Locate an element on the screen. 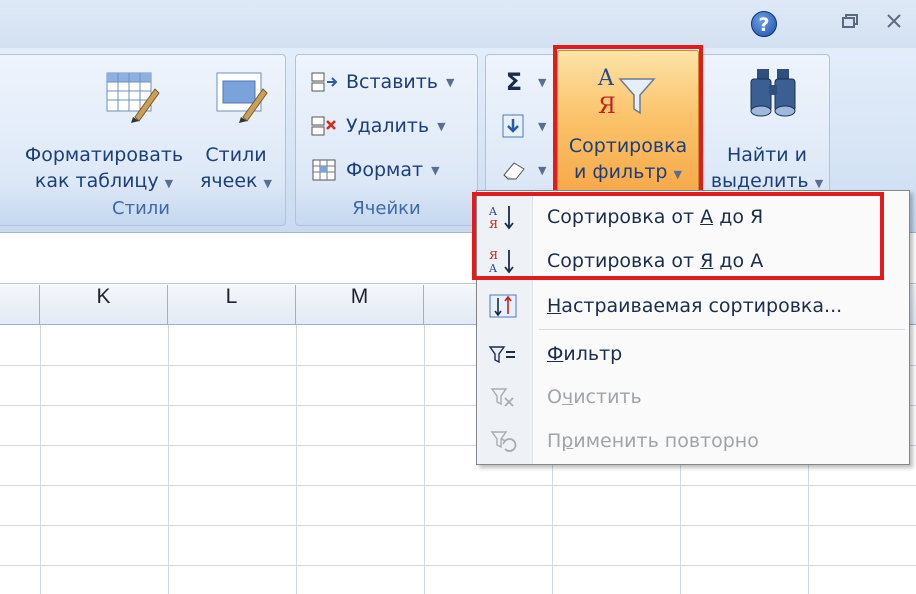 This screenshot has height=594, width=916. format-cells-icon is located at coordinates (324, 170).